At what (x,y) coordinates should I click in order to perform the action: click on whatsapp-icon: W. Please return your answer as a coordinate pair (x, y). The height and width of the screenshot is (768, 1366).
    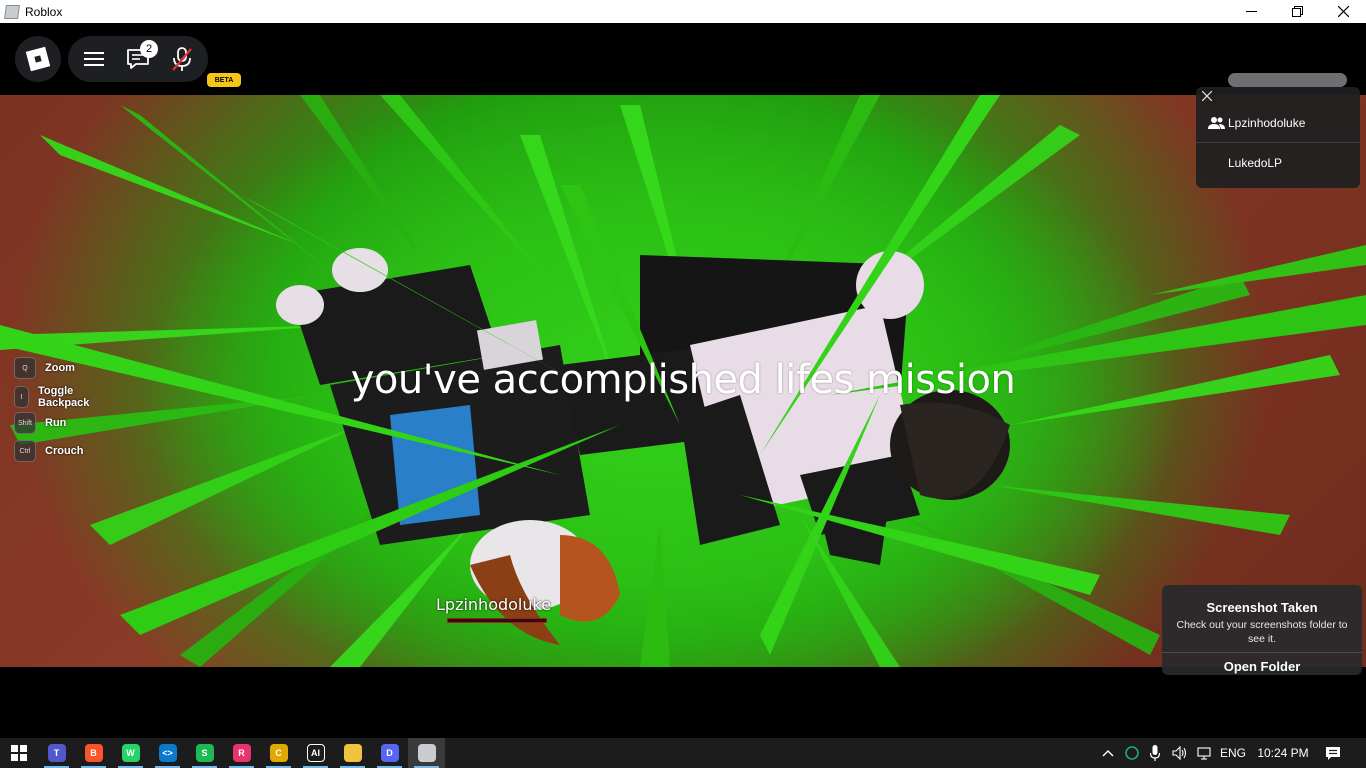
    Looking at the image, I should click on (130, 753).